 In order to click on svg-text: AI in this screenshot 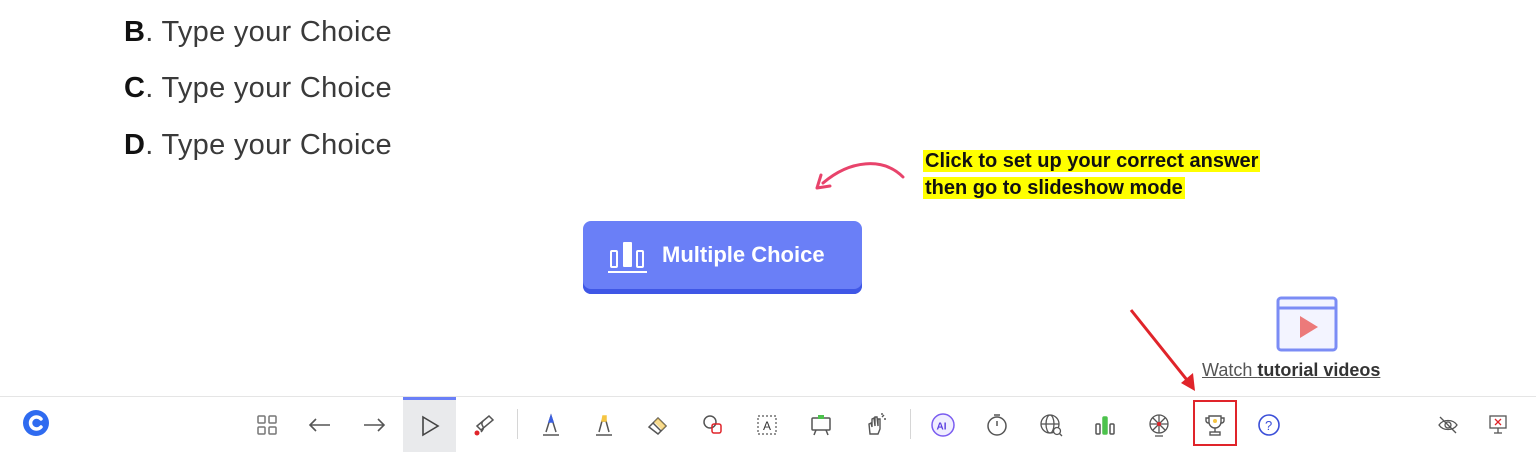, I will do `click(942, 426)`.